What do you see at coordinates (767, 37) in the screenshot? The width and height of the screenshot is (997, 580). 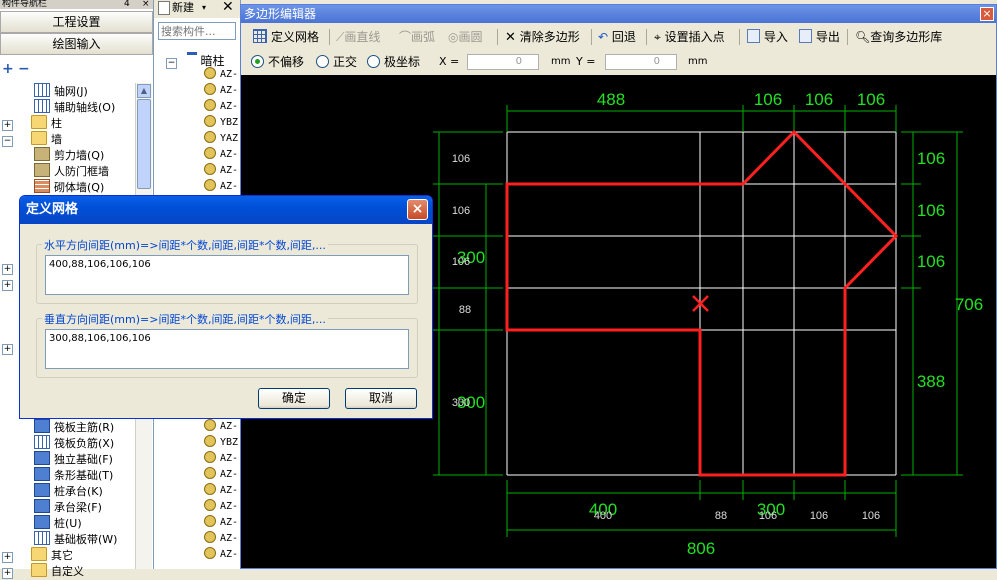 I see `import-button: 导入` at bounding box center [767, 37].